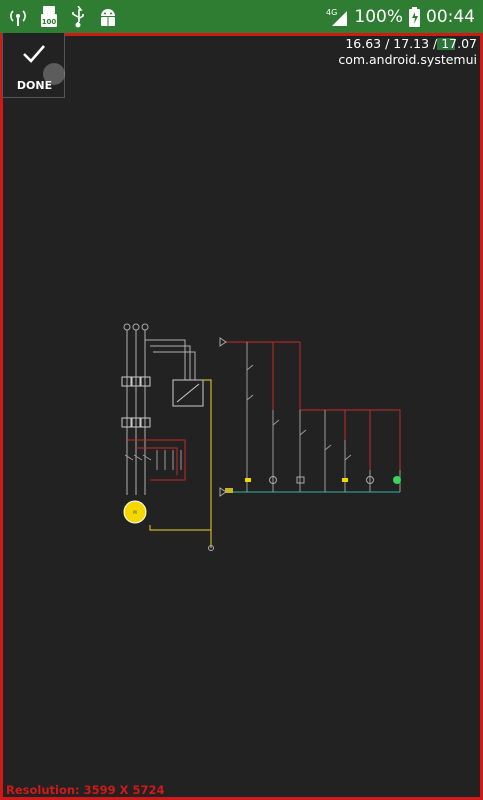 The width and height of the screenshot is (483, 800). Describe the element at coordinates (136, 327) in the screenshot. I see `input-terminals` at that location.